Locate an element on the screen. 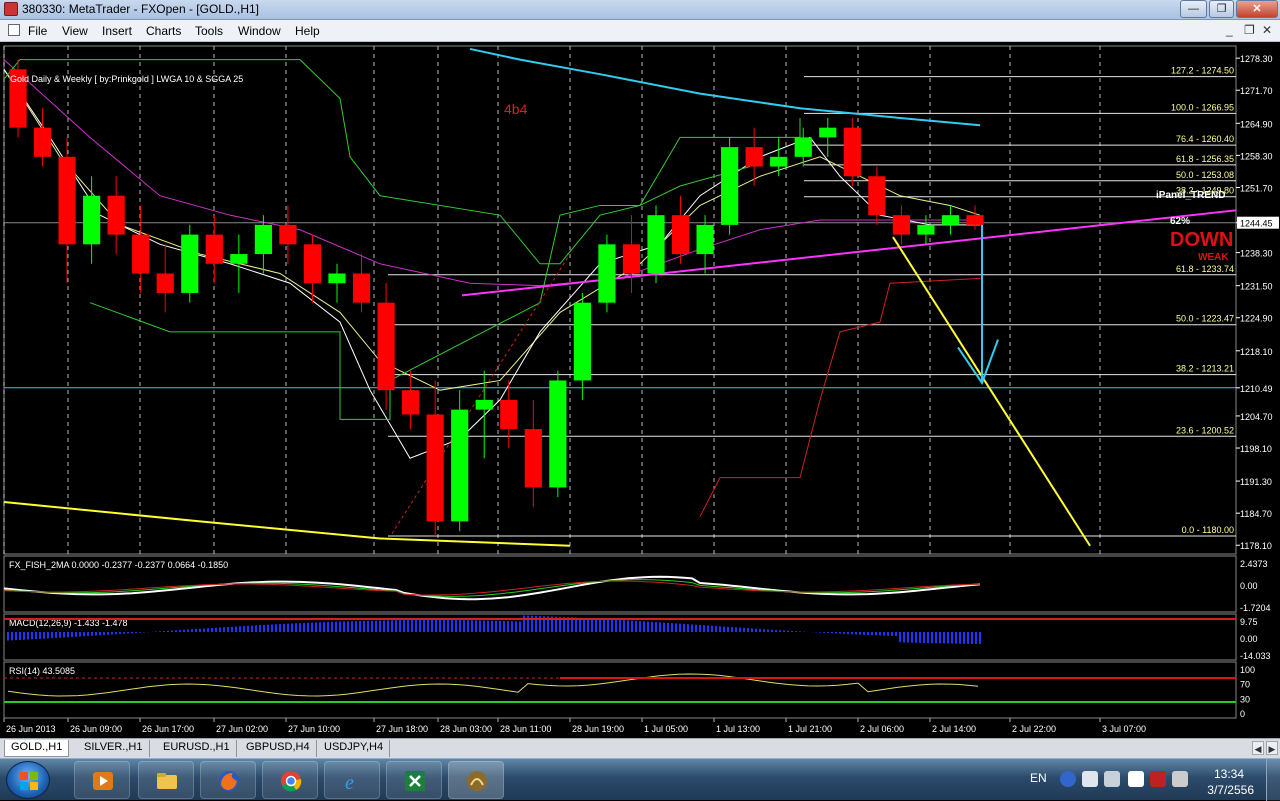  maximize-button: ❐ is located at coordinates (1221, 9).